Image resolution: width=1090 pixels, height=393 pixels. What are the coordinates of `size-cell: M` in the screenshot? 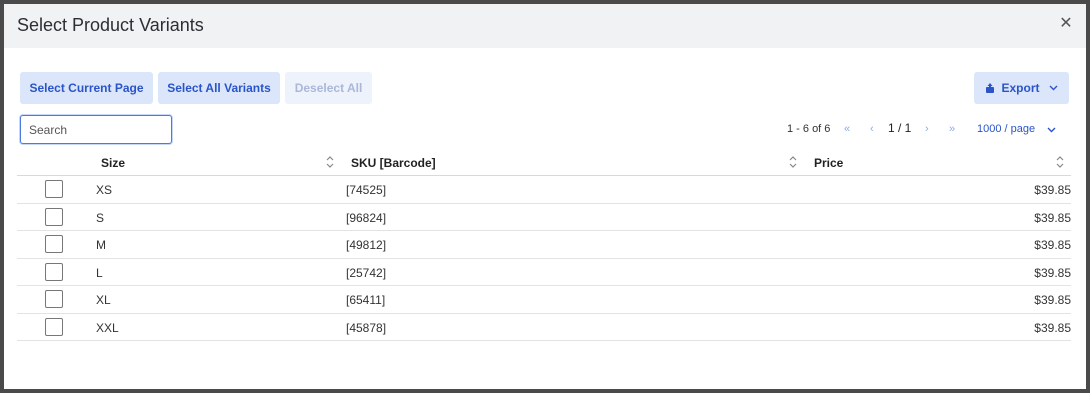 It's located at (101, 245).